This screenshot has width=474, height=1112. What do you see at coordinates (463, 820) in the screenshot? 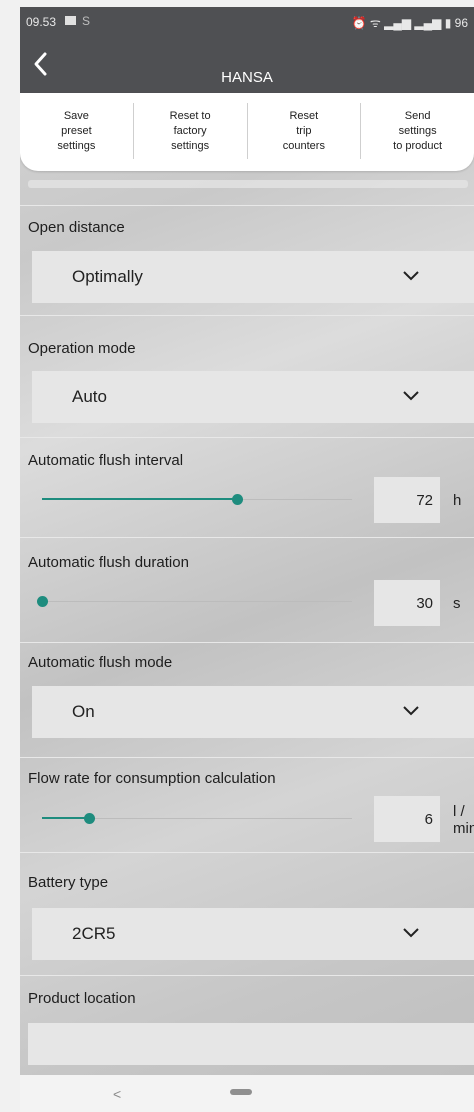
I see `flow-rate-unit: l / min` at bounding box center [463, 820].